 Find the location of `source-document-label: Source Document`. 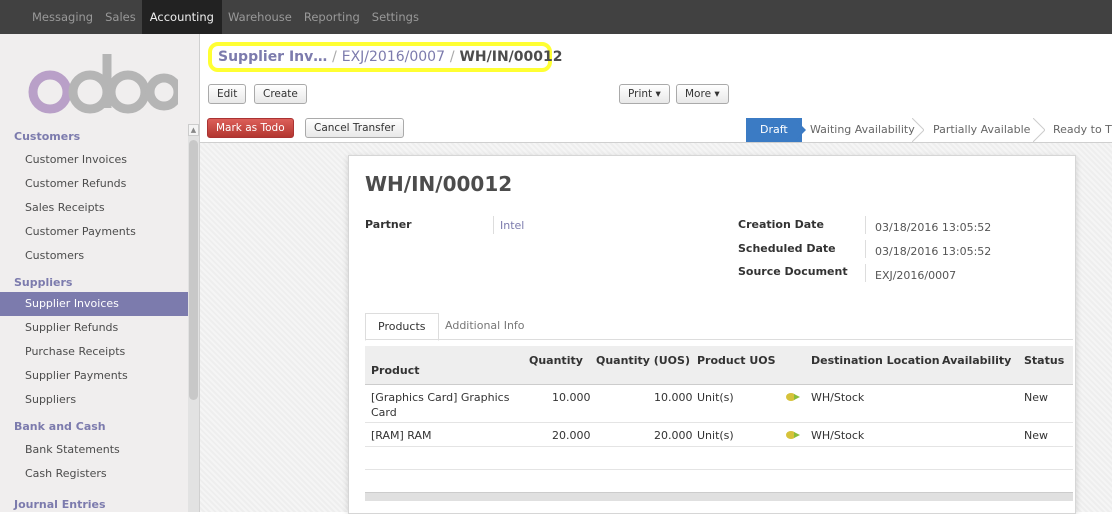

source-document-label: Source Document is located at coordinates (793, 271).